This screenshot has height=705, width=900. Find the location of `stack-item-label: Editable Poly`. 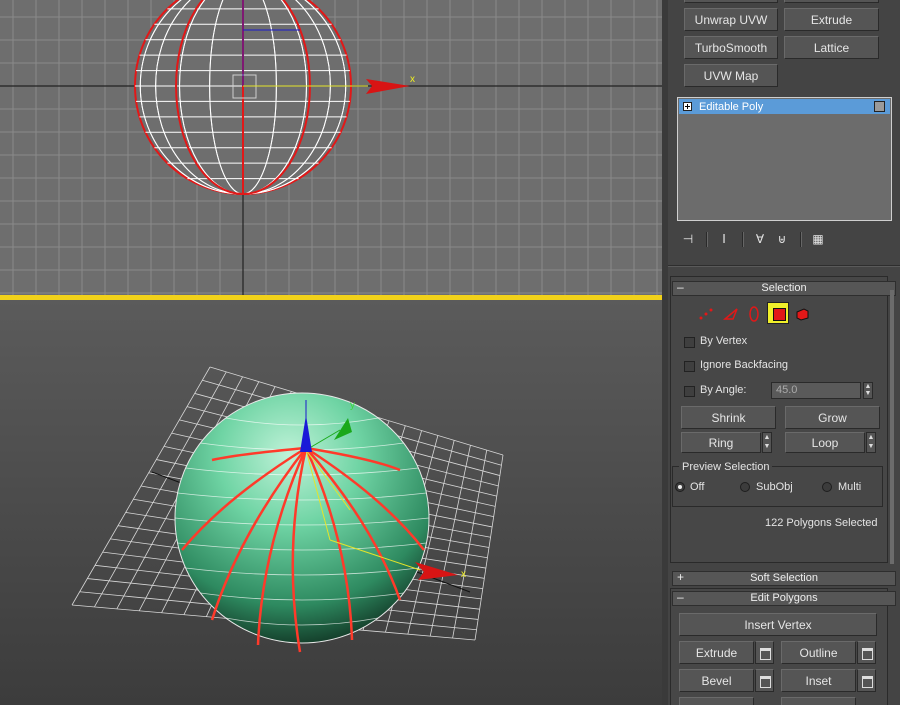

stack-item-label: Editable Poly is located at coordinates (731, 106).